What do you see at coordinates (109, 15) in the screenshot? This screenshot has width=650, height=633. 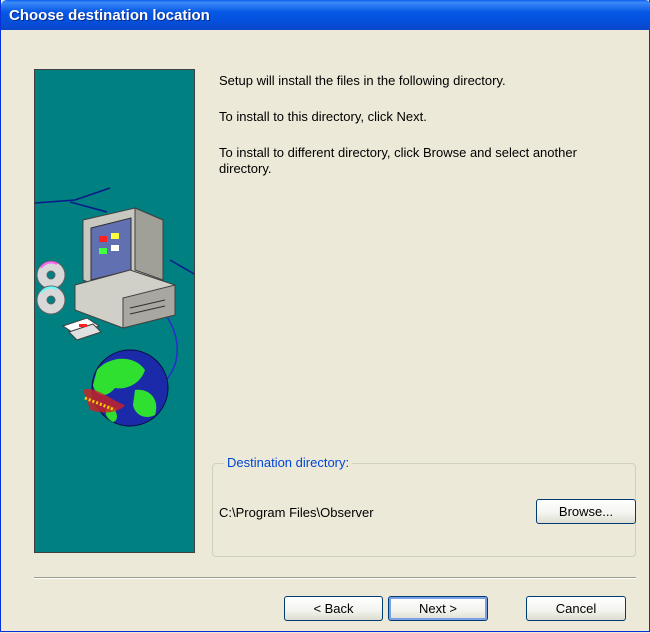 I see `window-title: Choose destination location` at bounding box center [109, 15].